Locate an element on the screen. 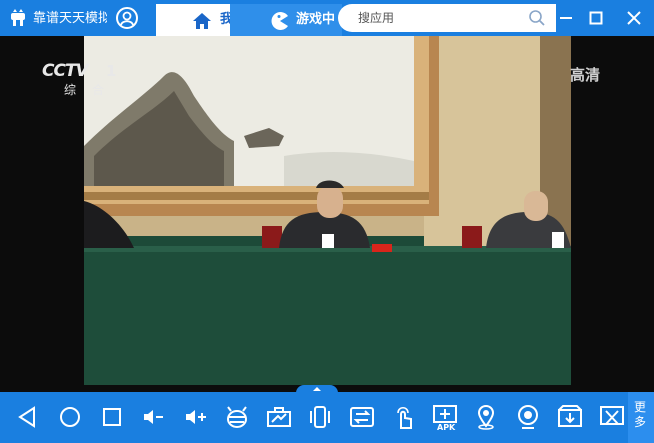  more-label: 更多 is located at coordinates (640, 414).